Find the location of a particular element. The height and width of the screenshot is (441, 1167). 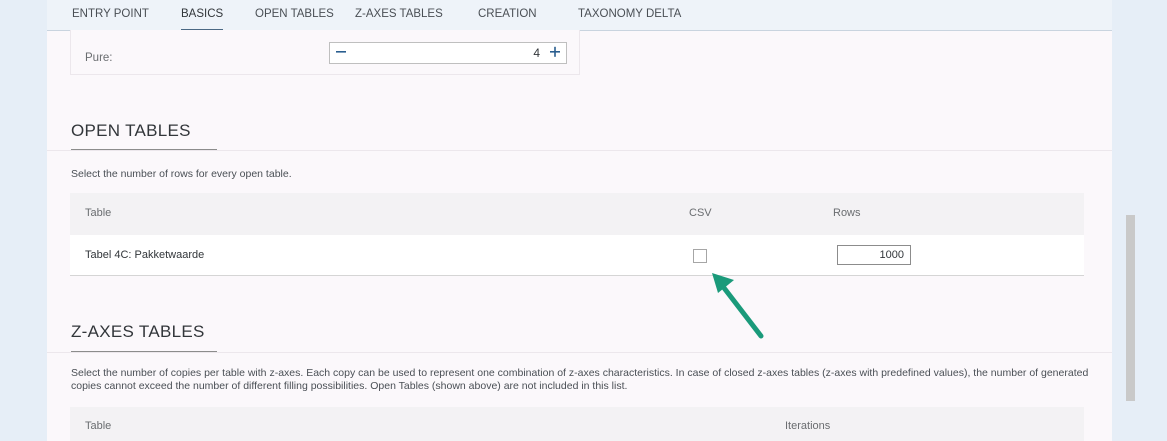

z-axes-tables-heading: Z-AXES TABLES is located at coordinates (138, 331).